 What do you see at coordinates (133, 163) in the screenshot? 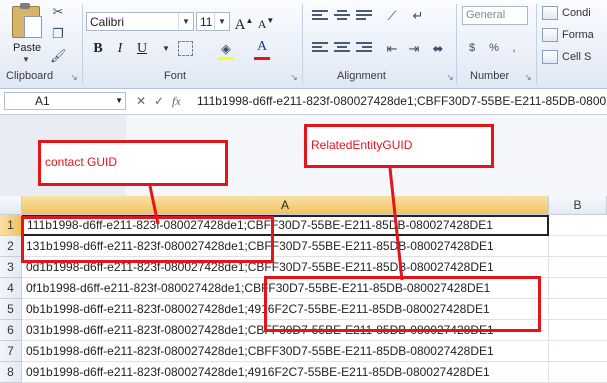
I see `contact-guid-callout: contact GUID` at bounding box center [133, 163].